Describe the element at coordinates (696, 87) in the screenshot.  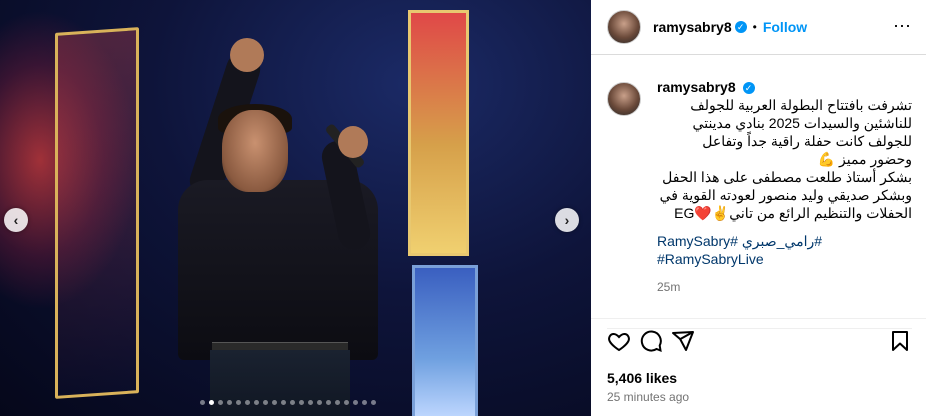
I see `caption-username: ramysabry8` at that location.